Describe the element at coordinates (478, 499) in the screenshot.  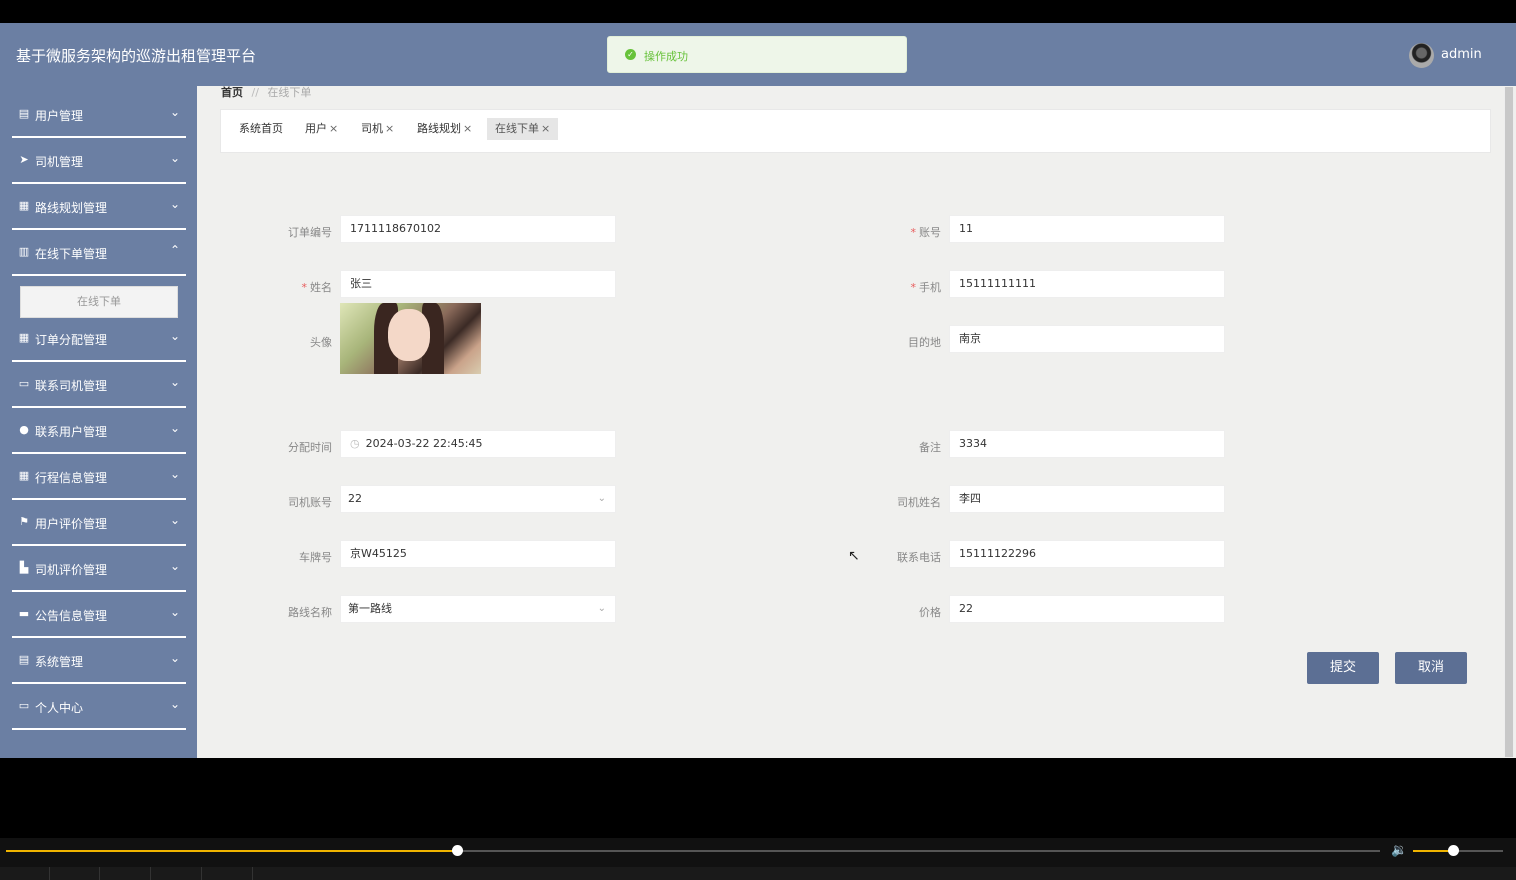
I see `driver-account-select: 22 ⌄` at that location.